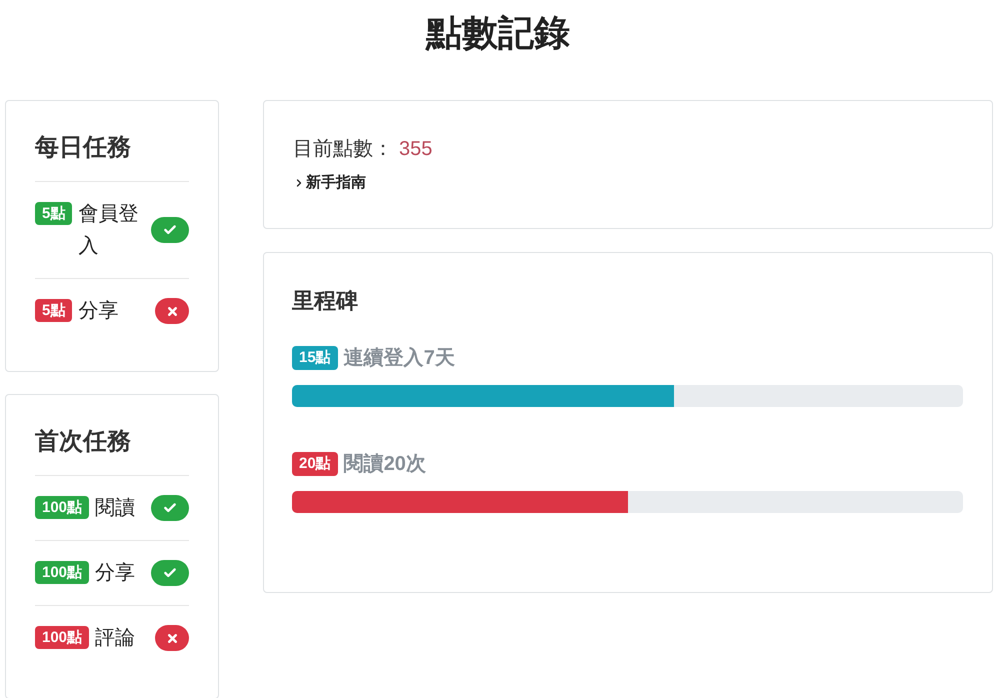 The height and width of the screenshot is (698, 996). I want to click on page-title: 點數記錄, so click(497, 33).